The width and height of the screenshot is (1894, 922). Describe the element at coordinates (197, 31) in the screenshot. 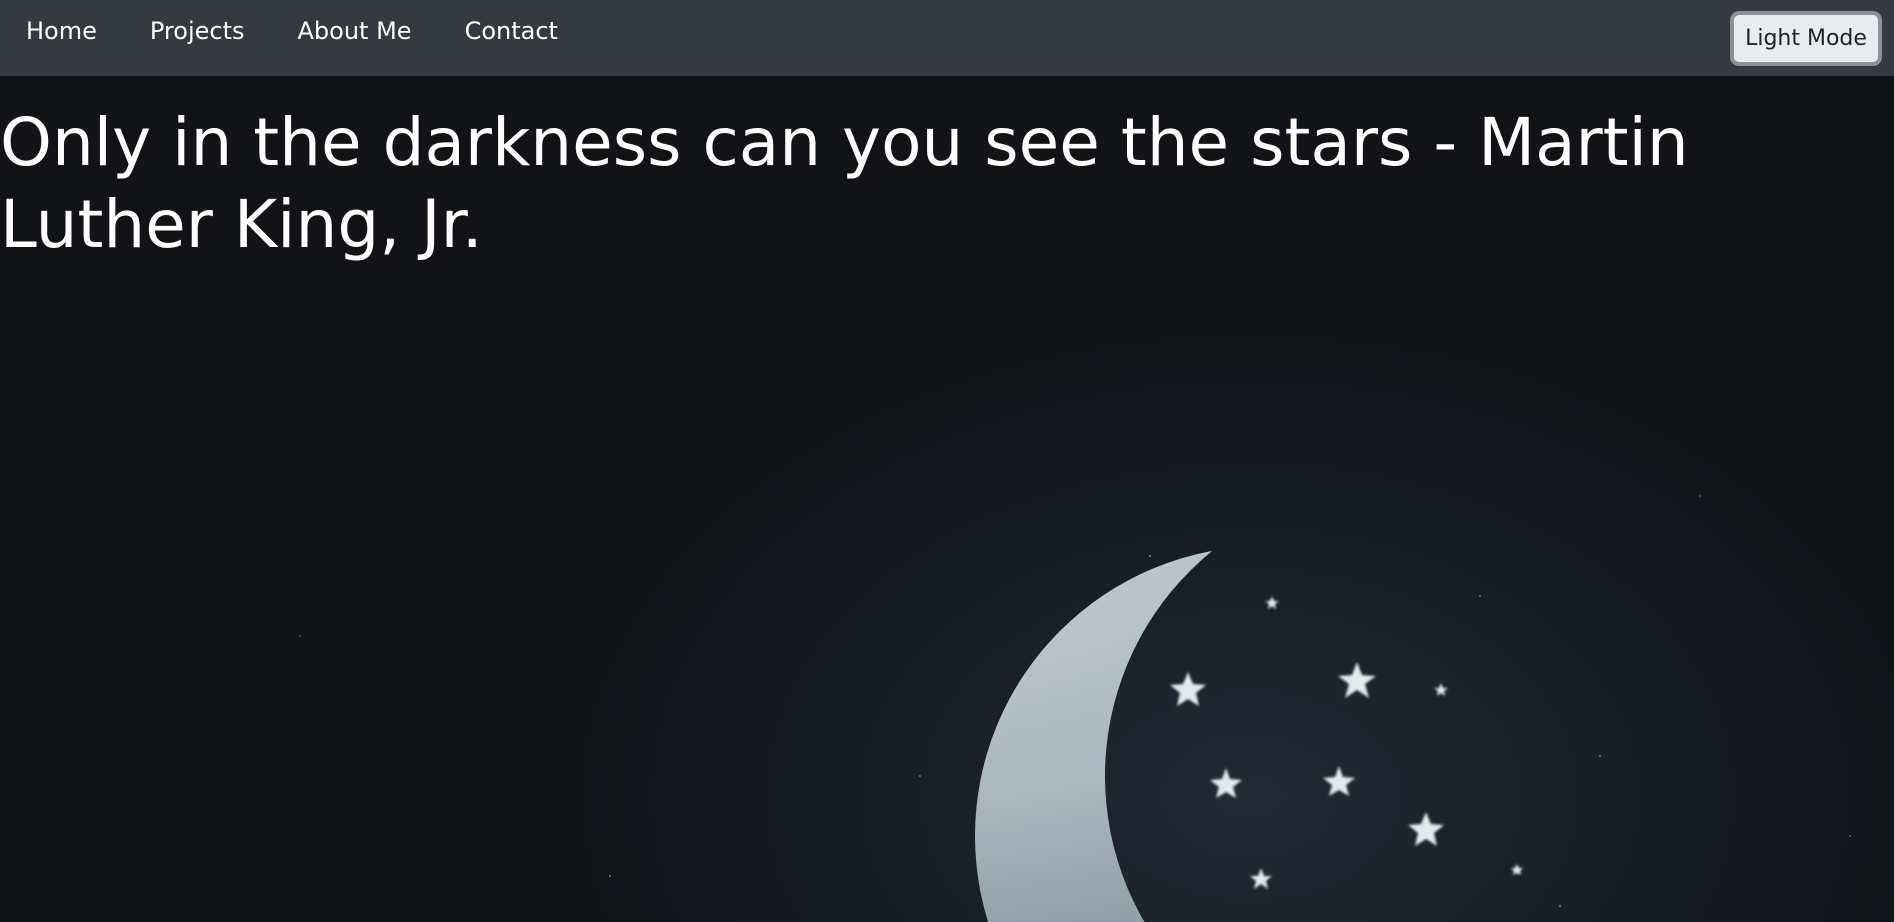

I see `nav-link-projects: Projects` at that location.